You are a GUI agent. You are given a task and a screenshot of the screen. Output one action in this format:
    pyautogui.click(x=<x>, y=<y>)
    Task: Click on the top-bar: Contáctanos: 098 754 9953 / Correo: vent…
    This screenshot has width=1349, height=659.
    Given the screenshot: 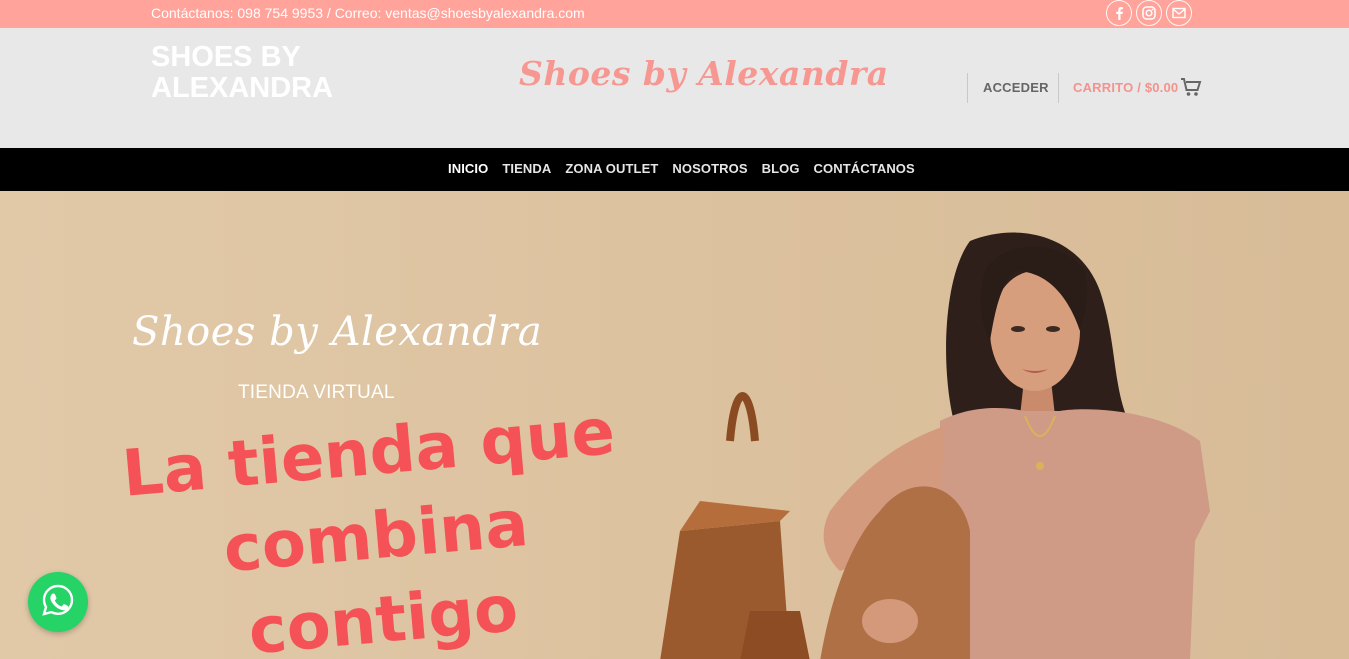 What is the action you would take?
    pyautogui.click(x=674, y=14)
    